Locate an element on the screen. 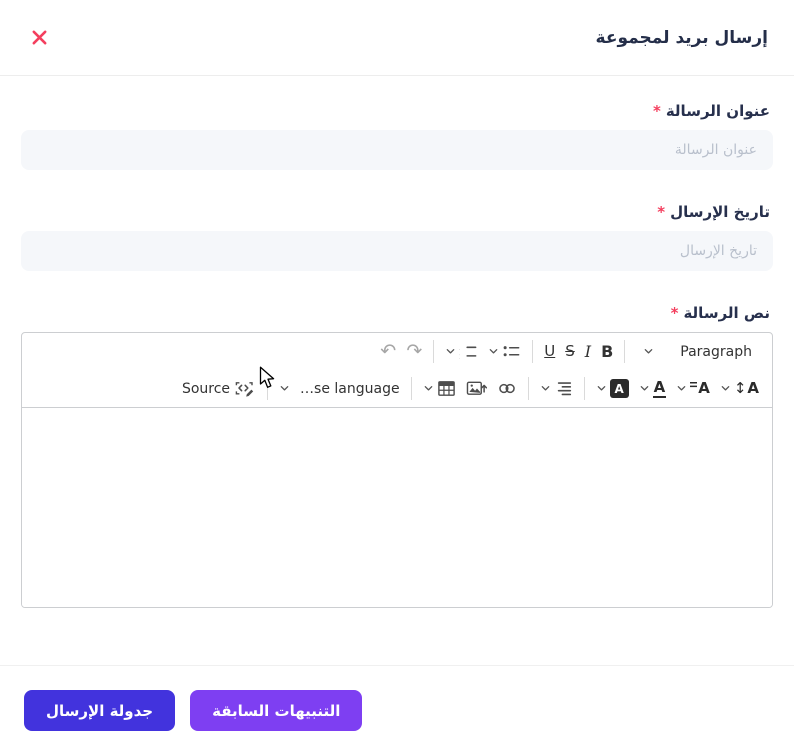 This screenshot has width=794, height=754. strikethrough-icon: S is located at coordinates (570, 351).